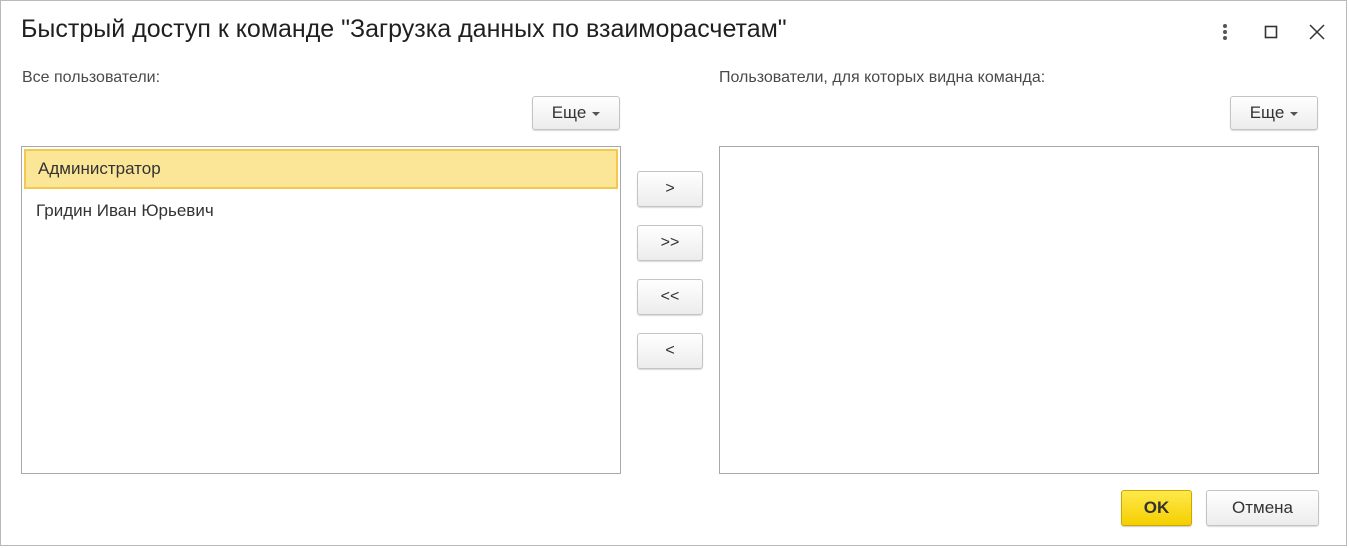 The image size is (1349, 548). Describe the element at coordinates (1317, 32) in the screenshot. I see `close-icon` at that location.